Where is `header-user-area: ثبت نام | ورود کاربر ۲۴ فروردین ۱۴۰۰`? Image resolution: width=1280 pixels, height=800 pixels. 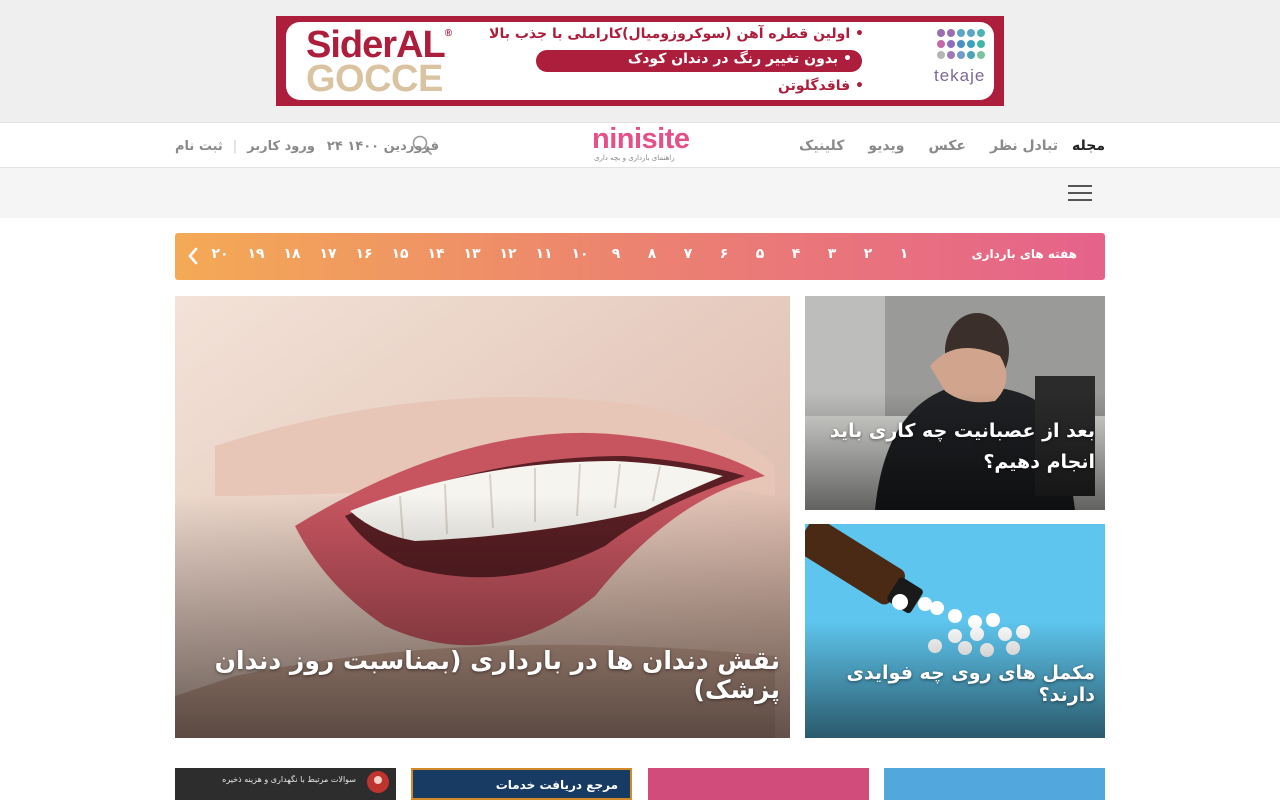 header-user-area: ثبت نام | ورود کاربر ۲۴ فروردین ۱۴۰۰ is located at coordinates (307, 146).